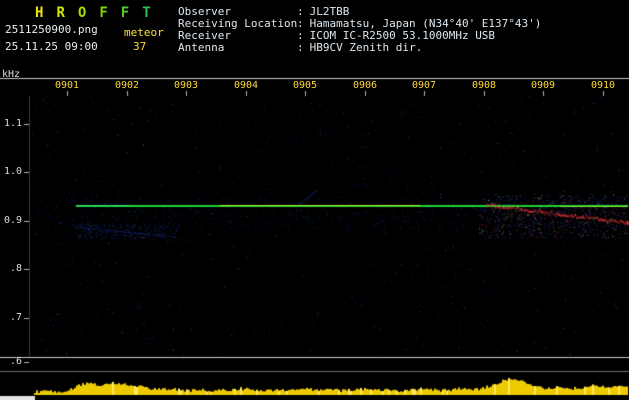 The image size is (629, 400). What do you see at coordinates (146, 13) in the screenshot?
I see `title-letter: T` at bounding box center [146, 13].